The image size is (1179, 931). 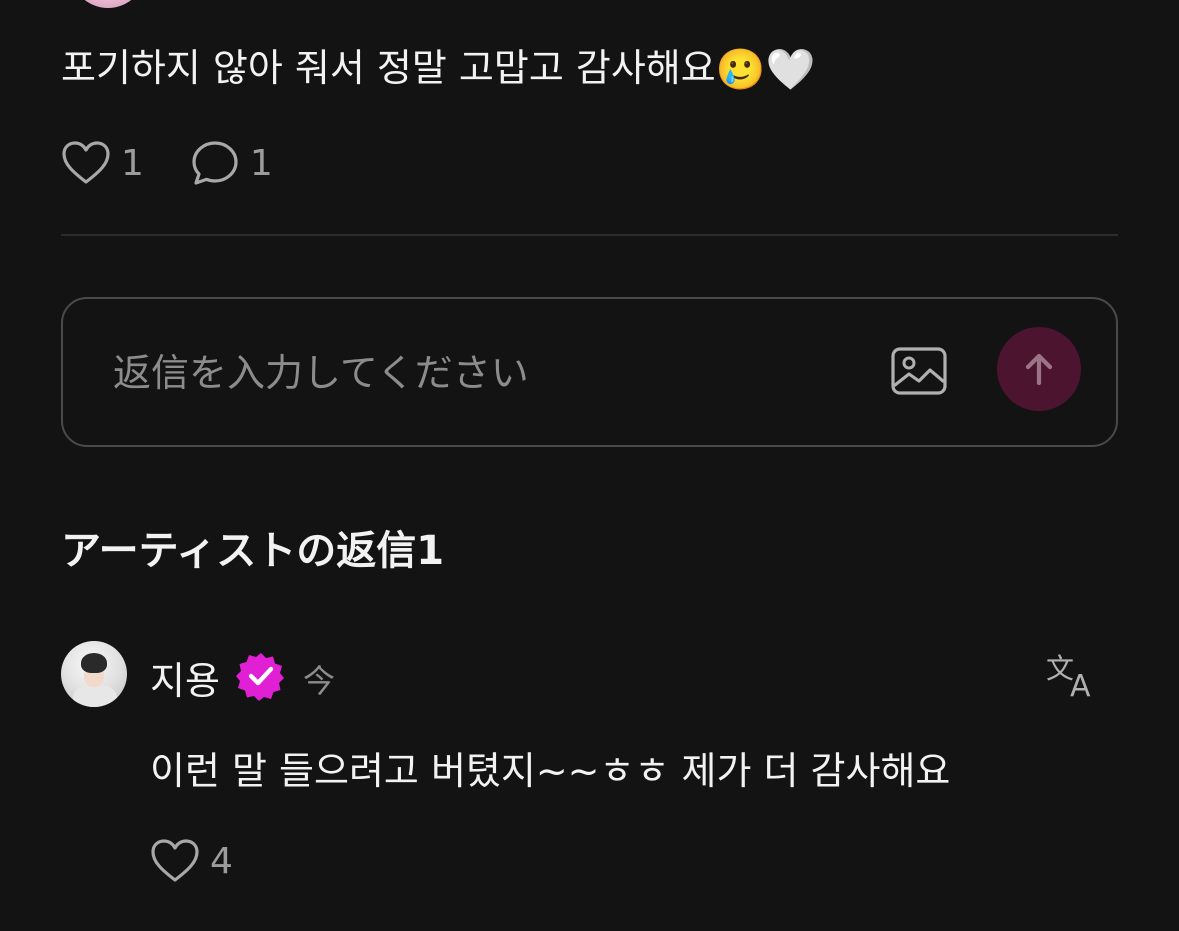 What do you see at coordinates (550, 771) in the screenshot?
I see `reply-text: 이런 말 들으려고 버텼지~~ㅎㅎ 제가 더 감사해요` at bounding box center [550, 771].